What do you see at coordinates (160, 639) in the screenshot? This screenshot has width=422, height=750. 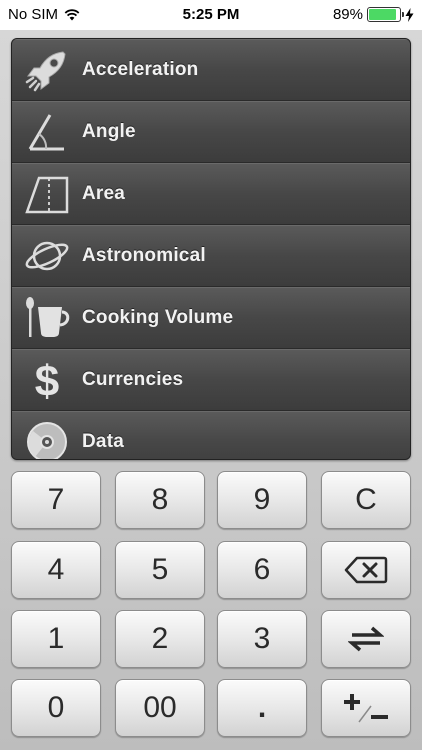 I see `key-2: 2` at bounding box center [160, 639].